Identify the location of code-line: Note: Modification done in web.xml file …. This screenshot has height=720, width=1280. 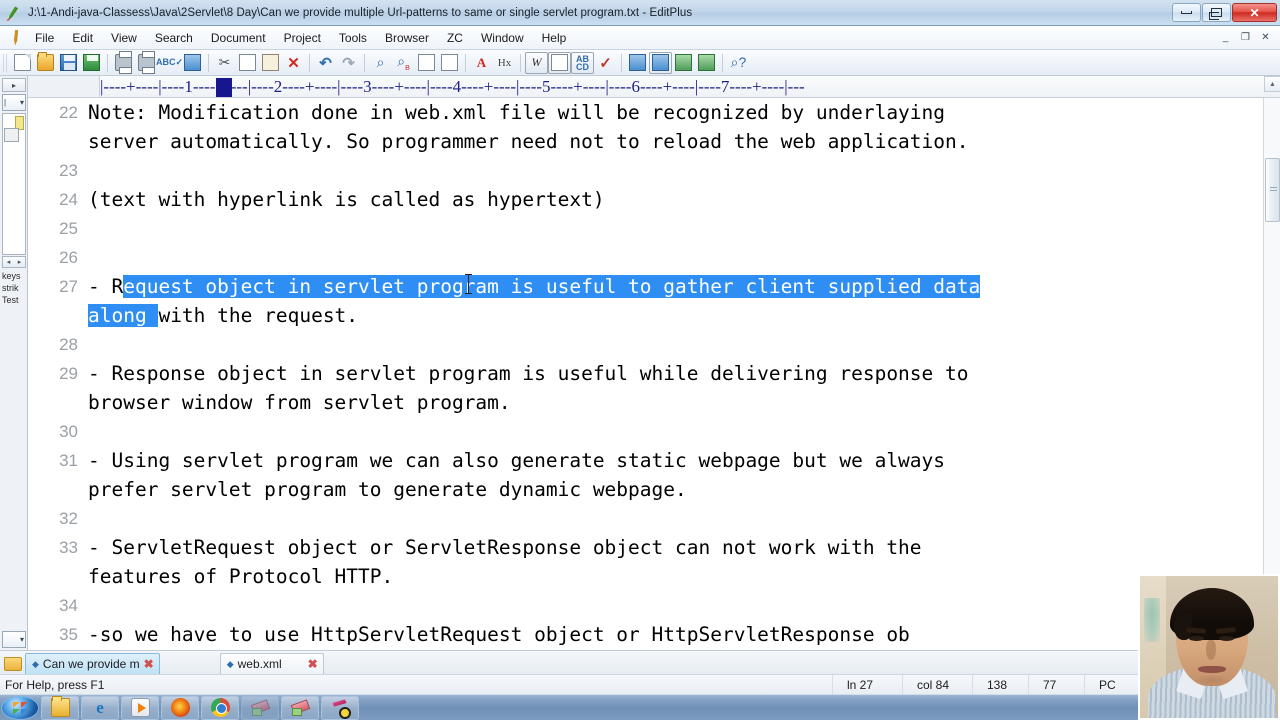
(516, 112).